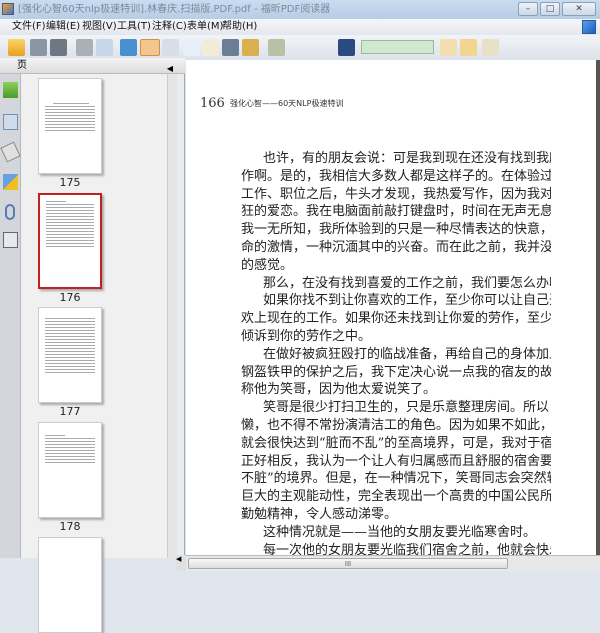 The height and width of the screenshot is (633, 600). I want to click on text-select-icon, so click(210, 47).